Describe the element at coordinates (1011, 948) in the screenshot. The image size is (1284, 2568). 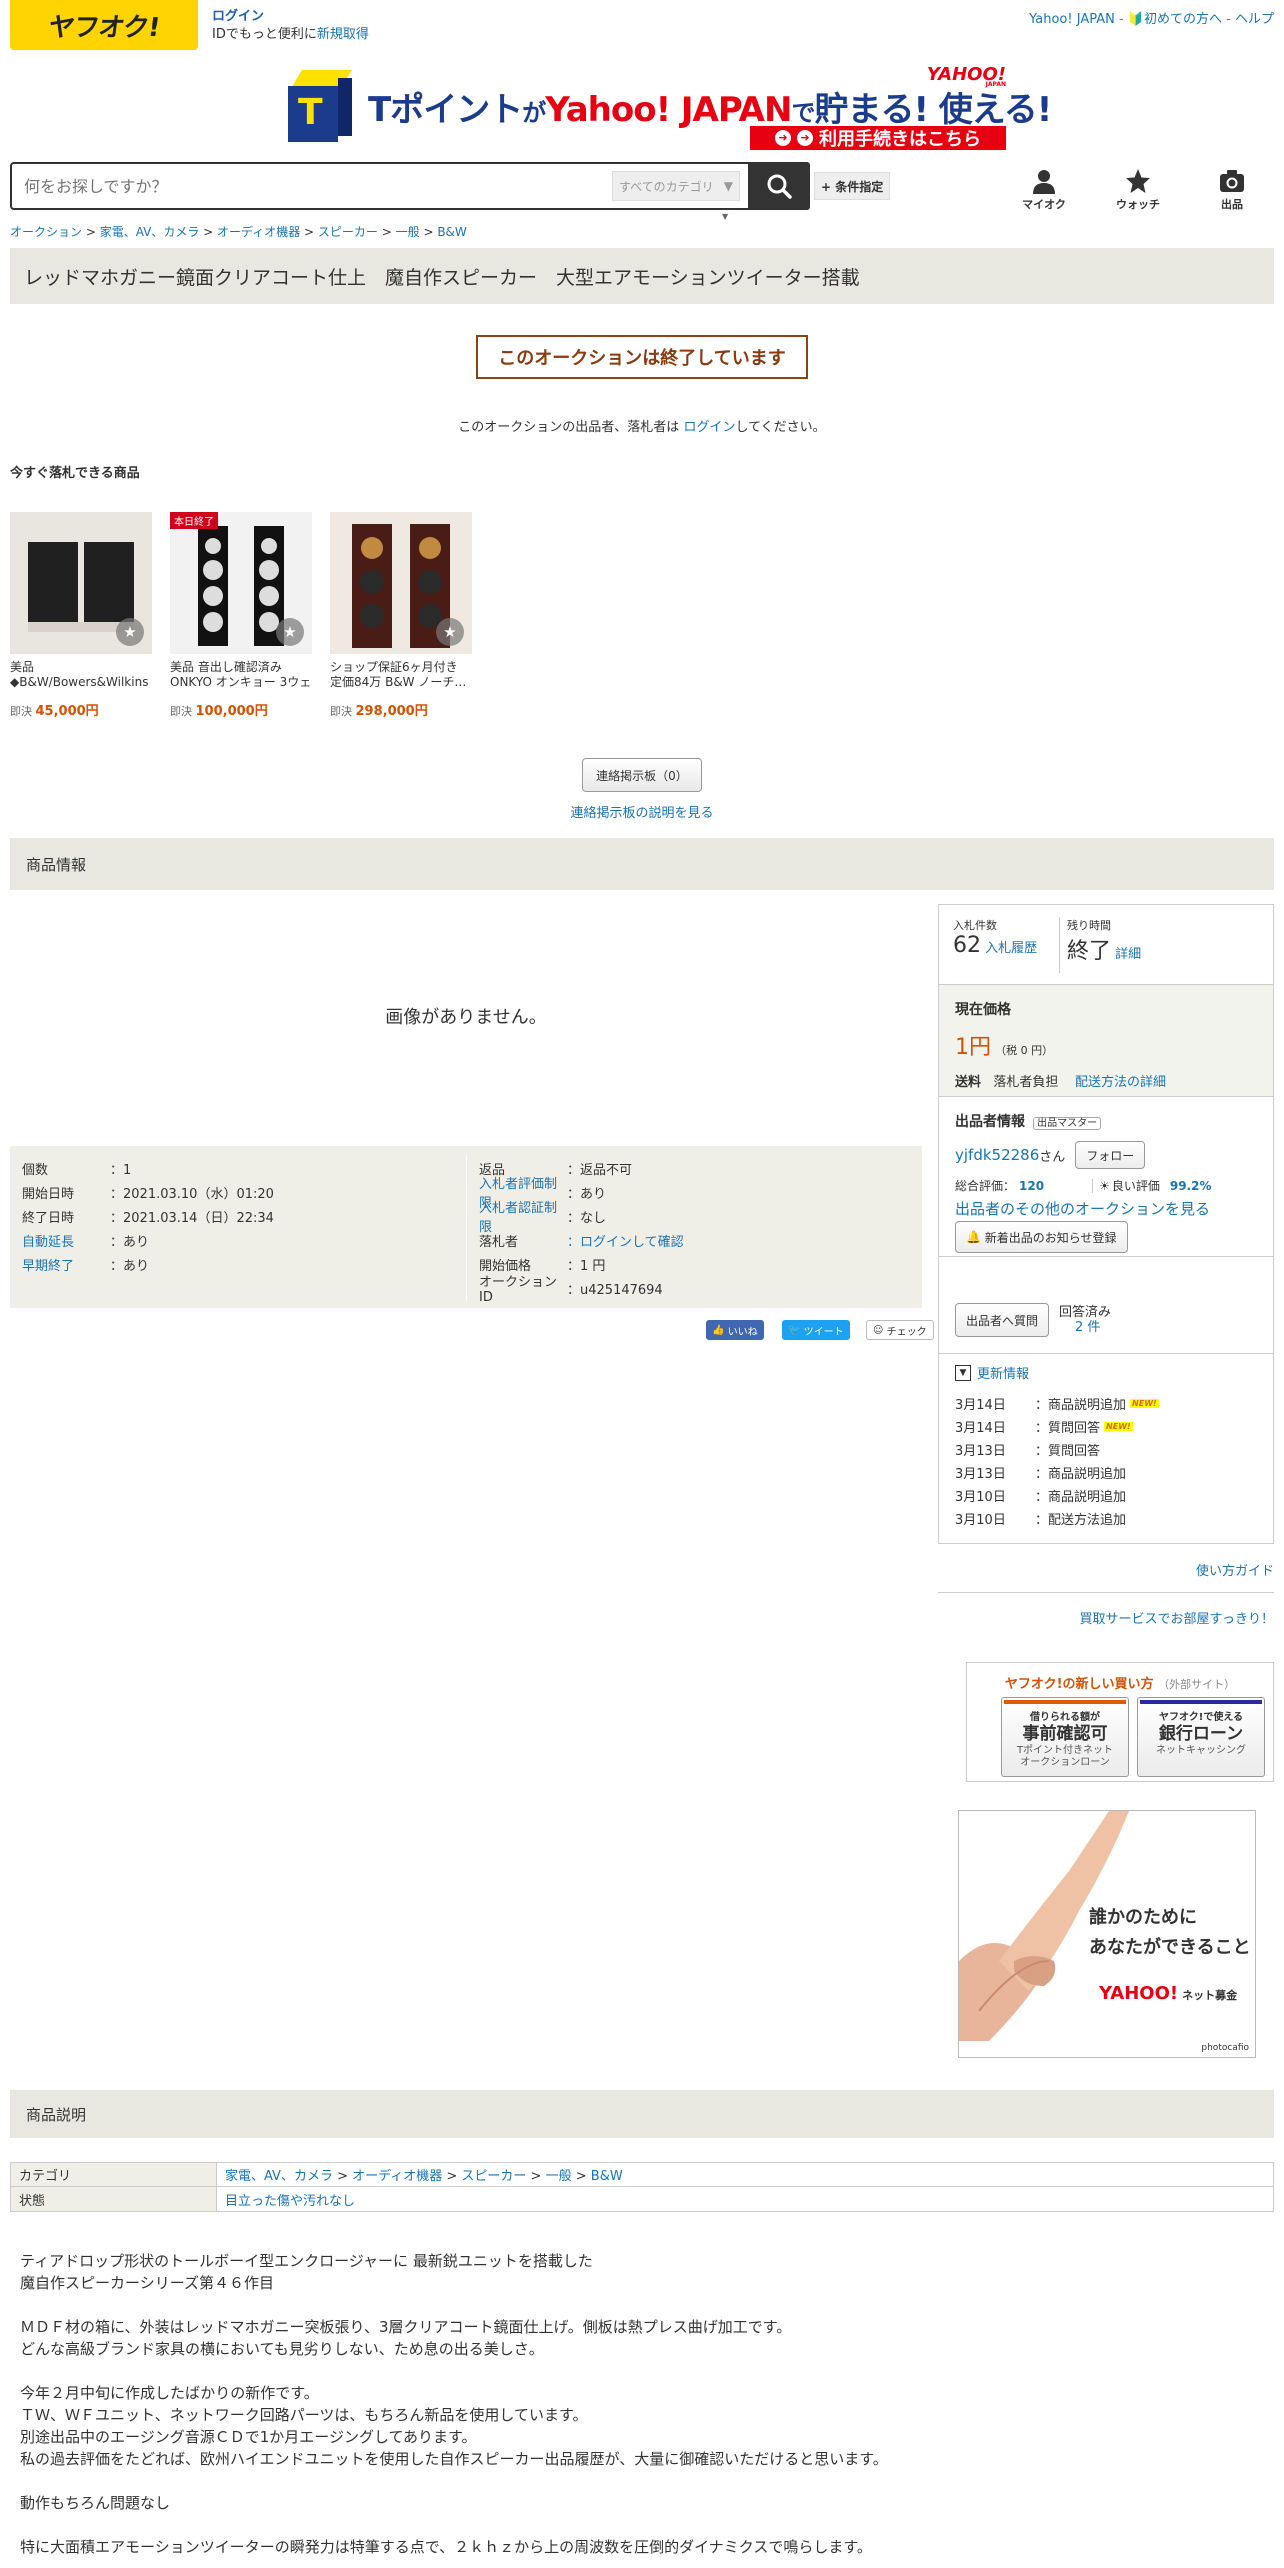
I see `bid-history-link: 入札履歴` at that location.